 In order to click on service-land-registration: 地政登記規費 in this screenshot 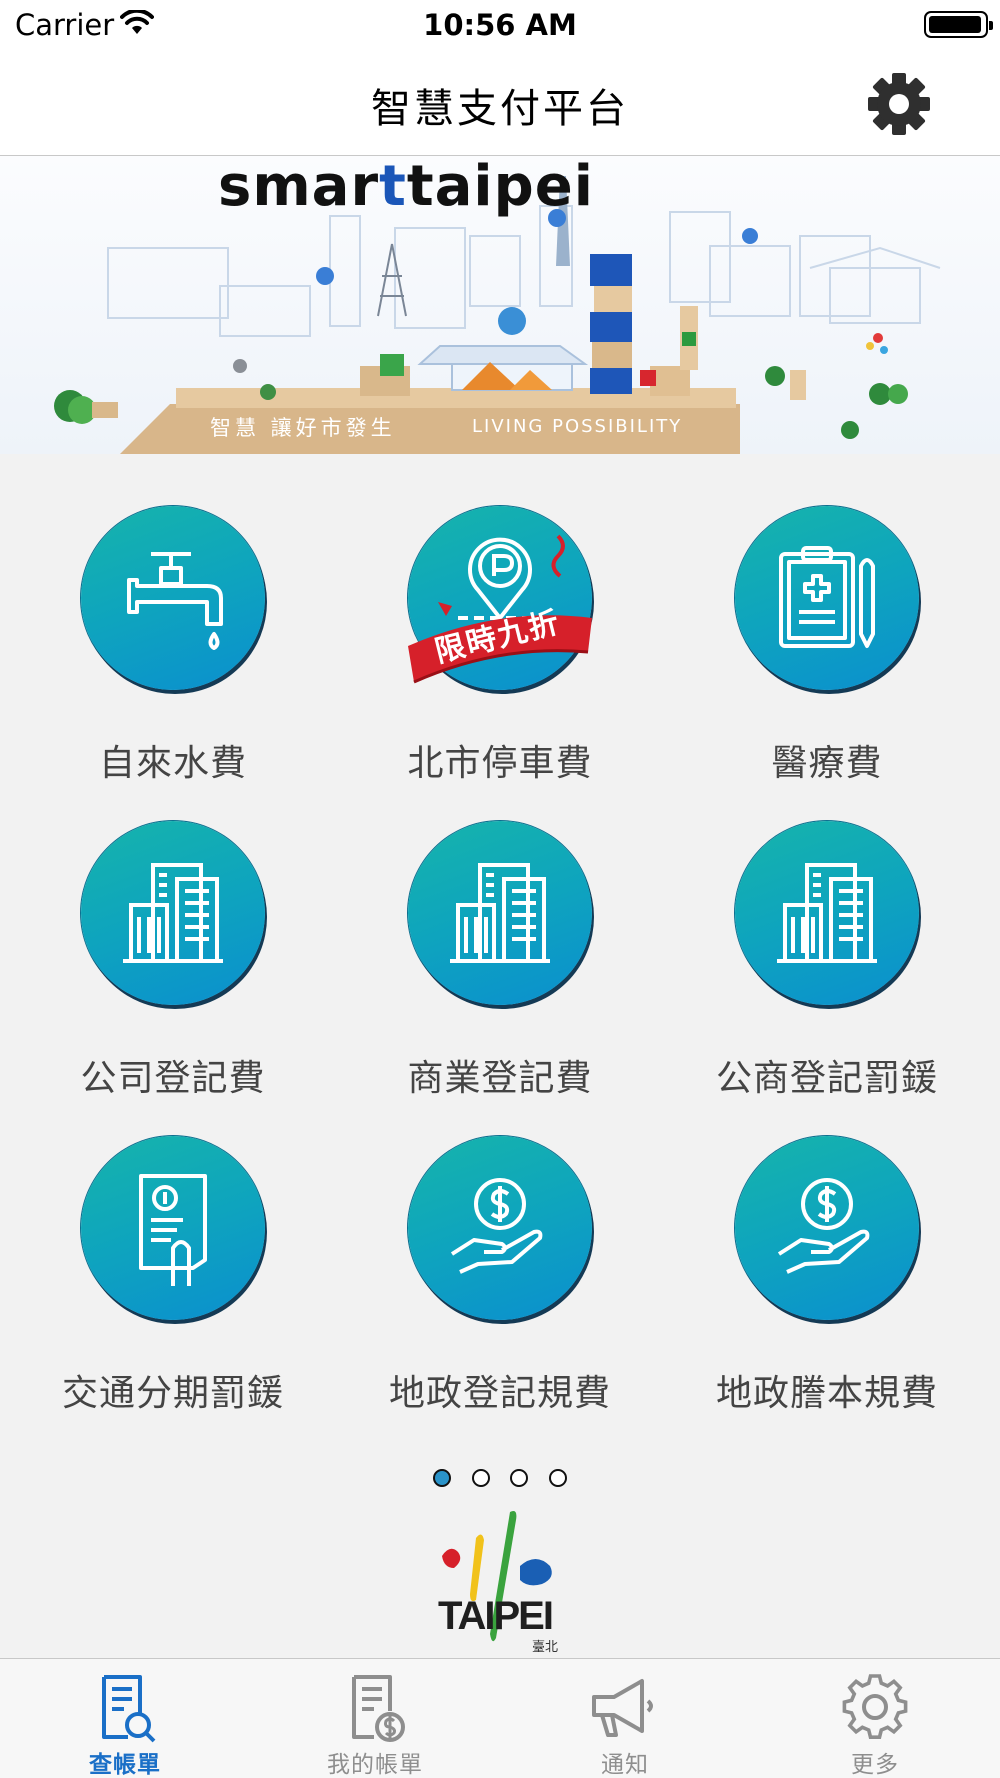, I will do `click(485, 1286)`.